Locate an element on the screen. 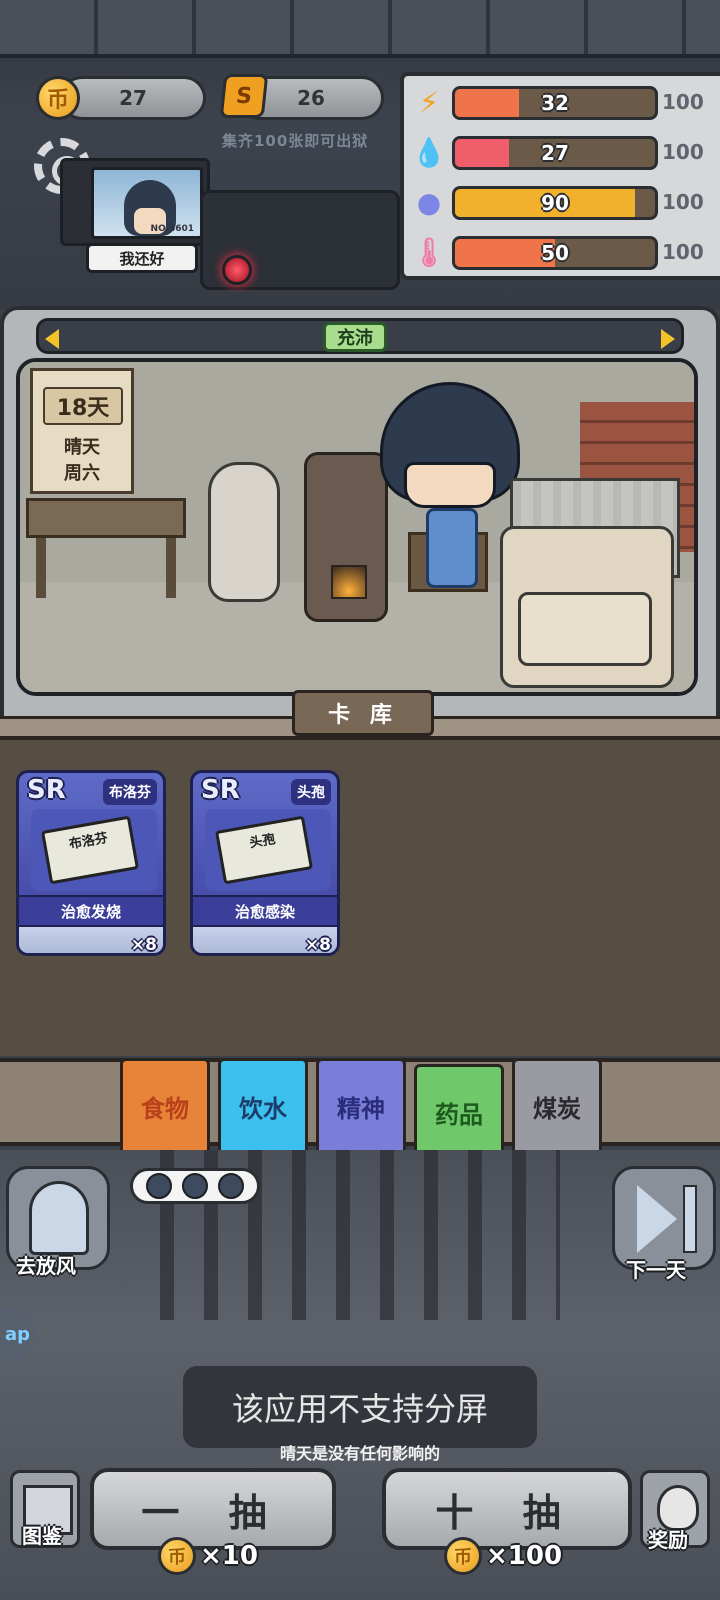 The width and height of the screenshot is (720, 1600). card-store-tab: 卡 库 is located at coordinates (363, 713).